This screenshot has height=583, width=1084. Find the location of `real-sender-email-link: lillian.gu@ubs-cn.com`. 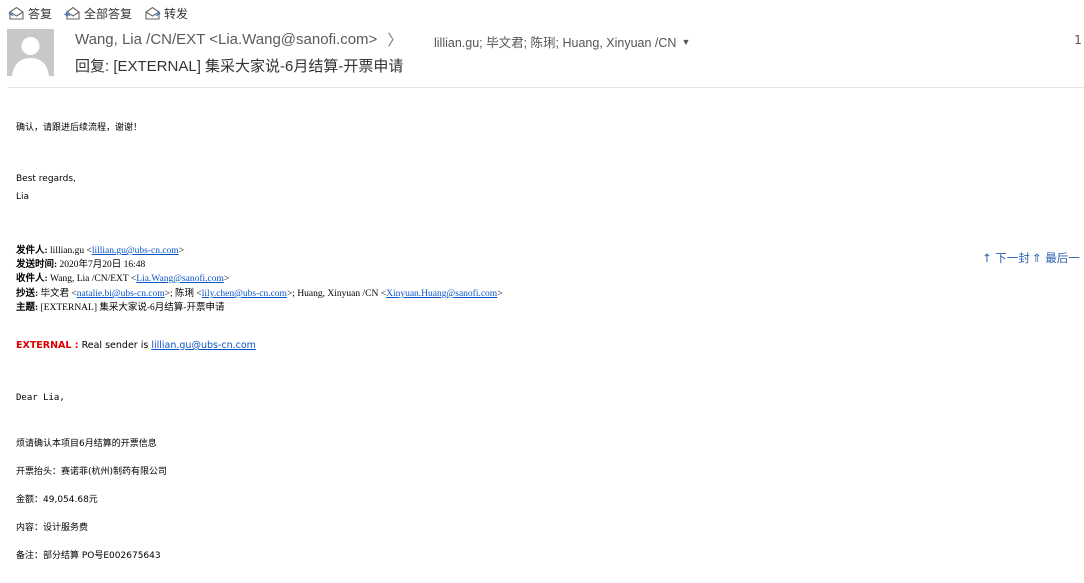

real-sender-email-link: lillian.gu@ubs-cn.com is located at coordinates (203, 345).